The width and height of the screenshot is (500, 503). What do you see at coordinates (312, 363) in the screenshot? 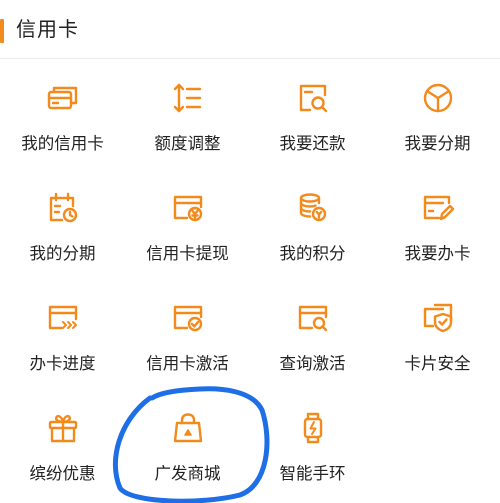
I see `menu-item-label: 查询激活` at bounding box center [312, 363].